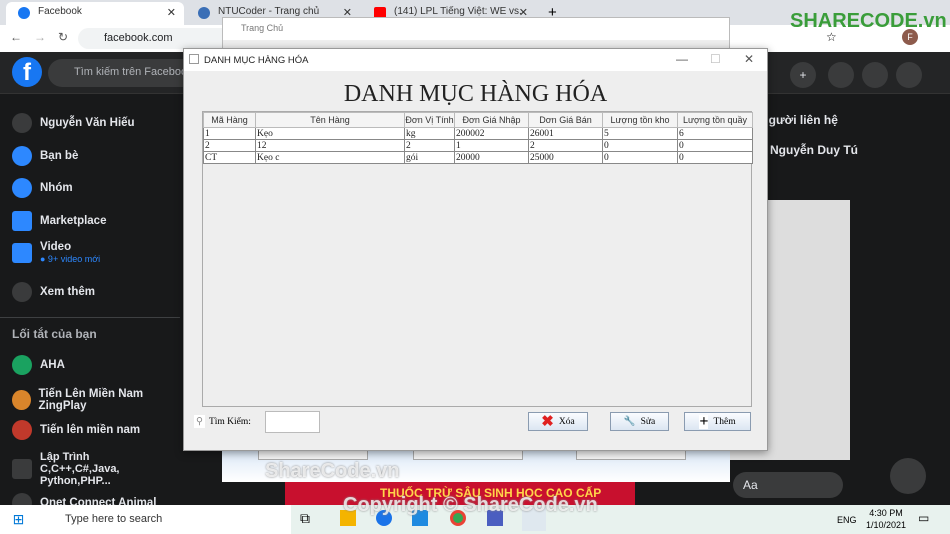 The image size is (950, 534). Describe the element at coordinates (788, 485) in the screenshot. I see `chat-input: Aa` at that location.